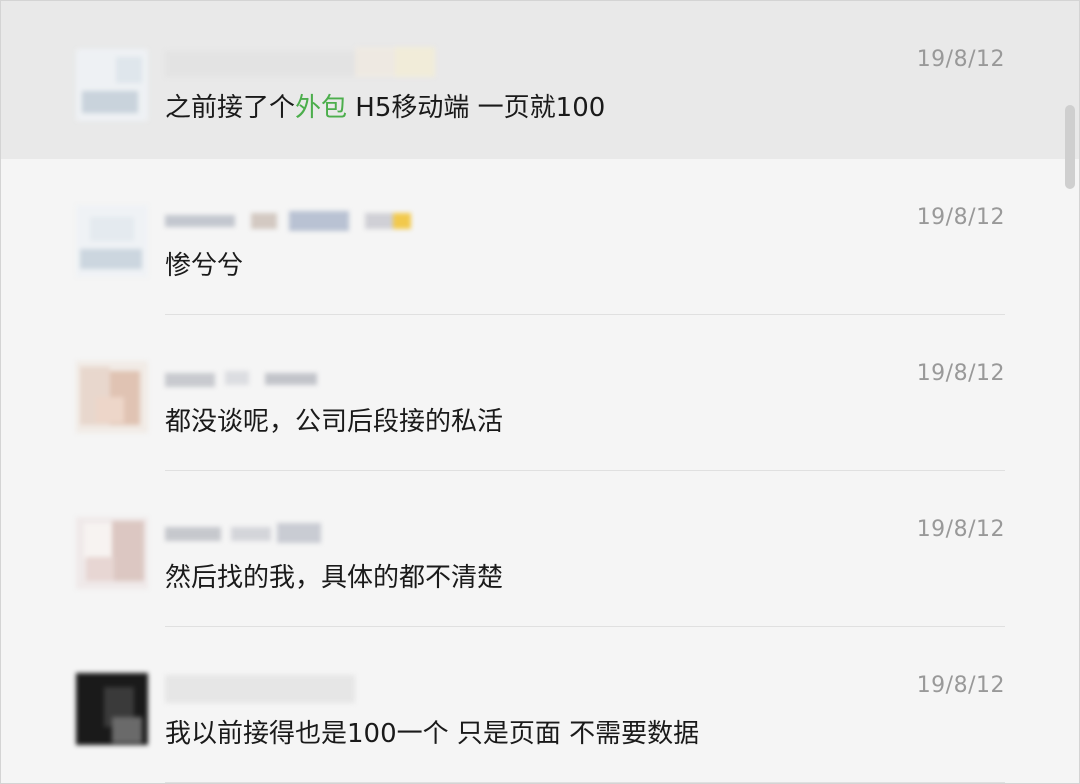 This screenshot has height=784, width=1080. I want to click on highlighted-keyword: 外包, so click(321, 108).